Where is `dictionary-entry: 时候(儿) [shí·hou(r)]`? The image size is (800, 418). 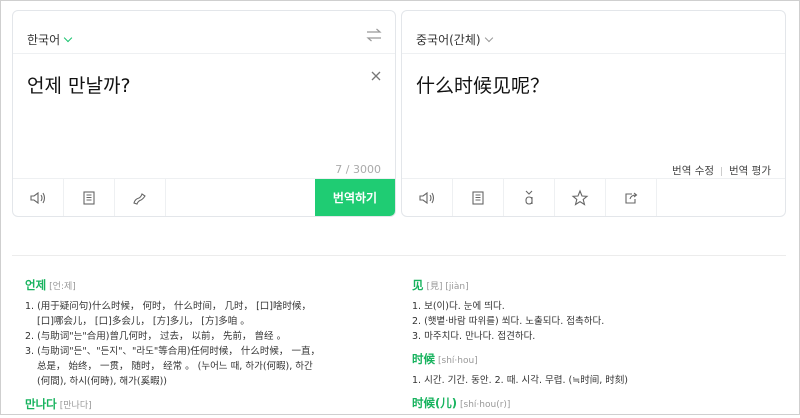
dictionary-entry: 时候(儿) [shí·hou(r)] is located at coordinates (592, 404).